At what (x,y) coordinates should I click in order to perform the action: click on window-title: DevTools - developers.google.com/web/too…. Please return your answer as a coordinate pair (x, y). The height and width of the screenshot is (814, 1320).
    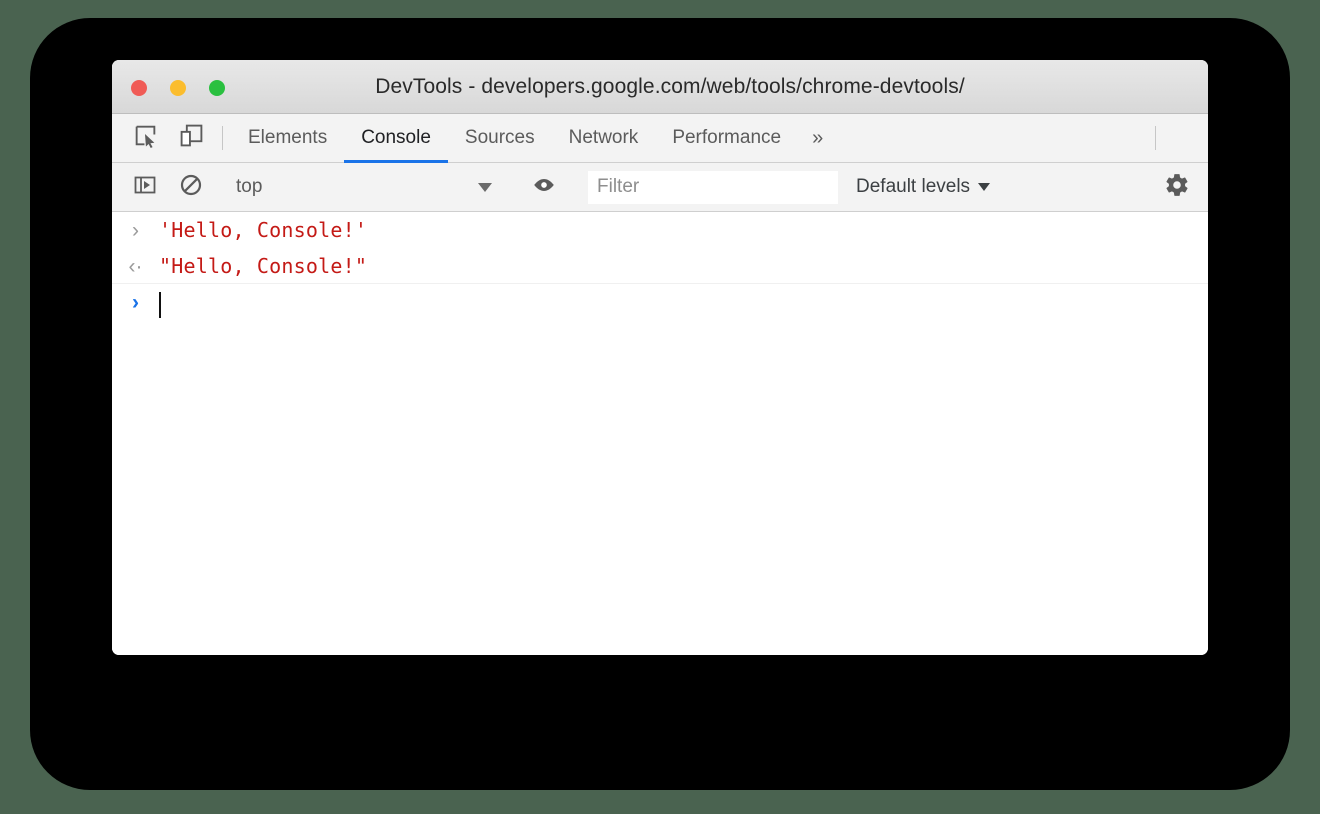
    Looking at the image, I should click on (670, 86).